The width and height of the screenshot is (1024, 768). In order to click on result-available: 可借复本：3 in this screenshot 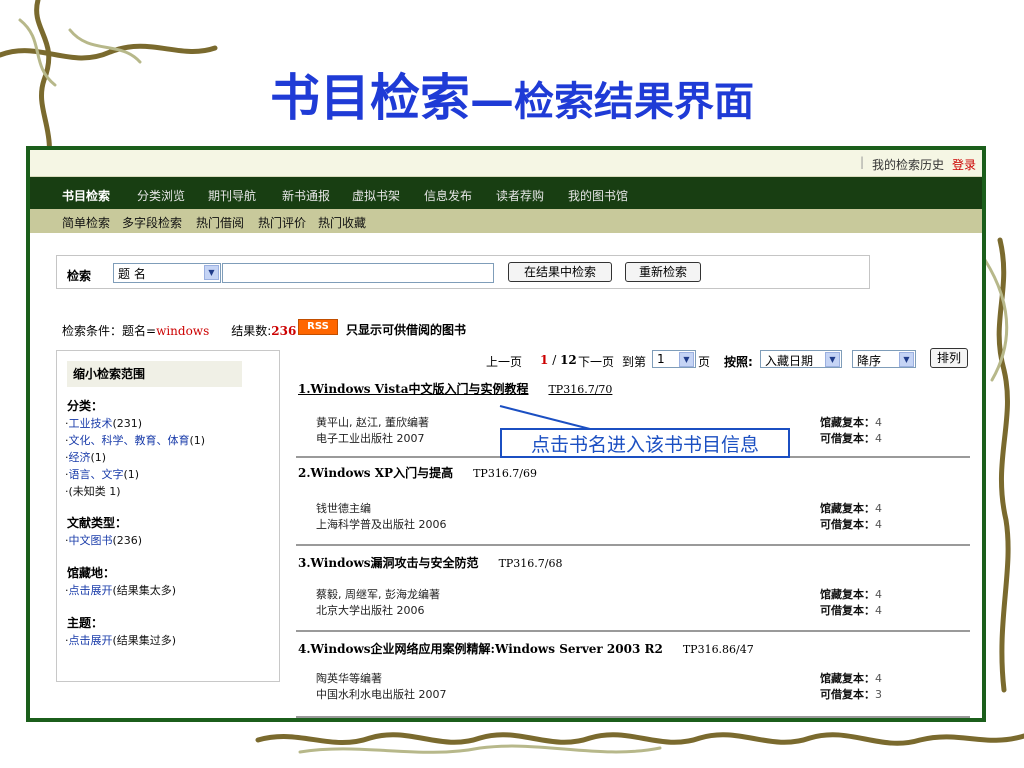, I will do `click(851, 694)`.